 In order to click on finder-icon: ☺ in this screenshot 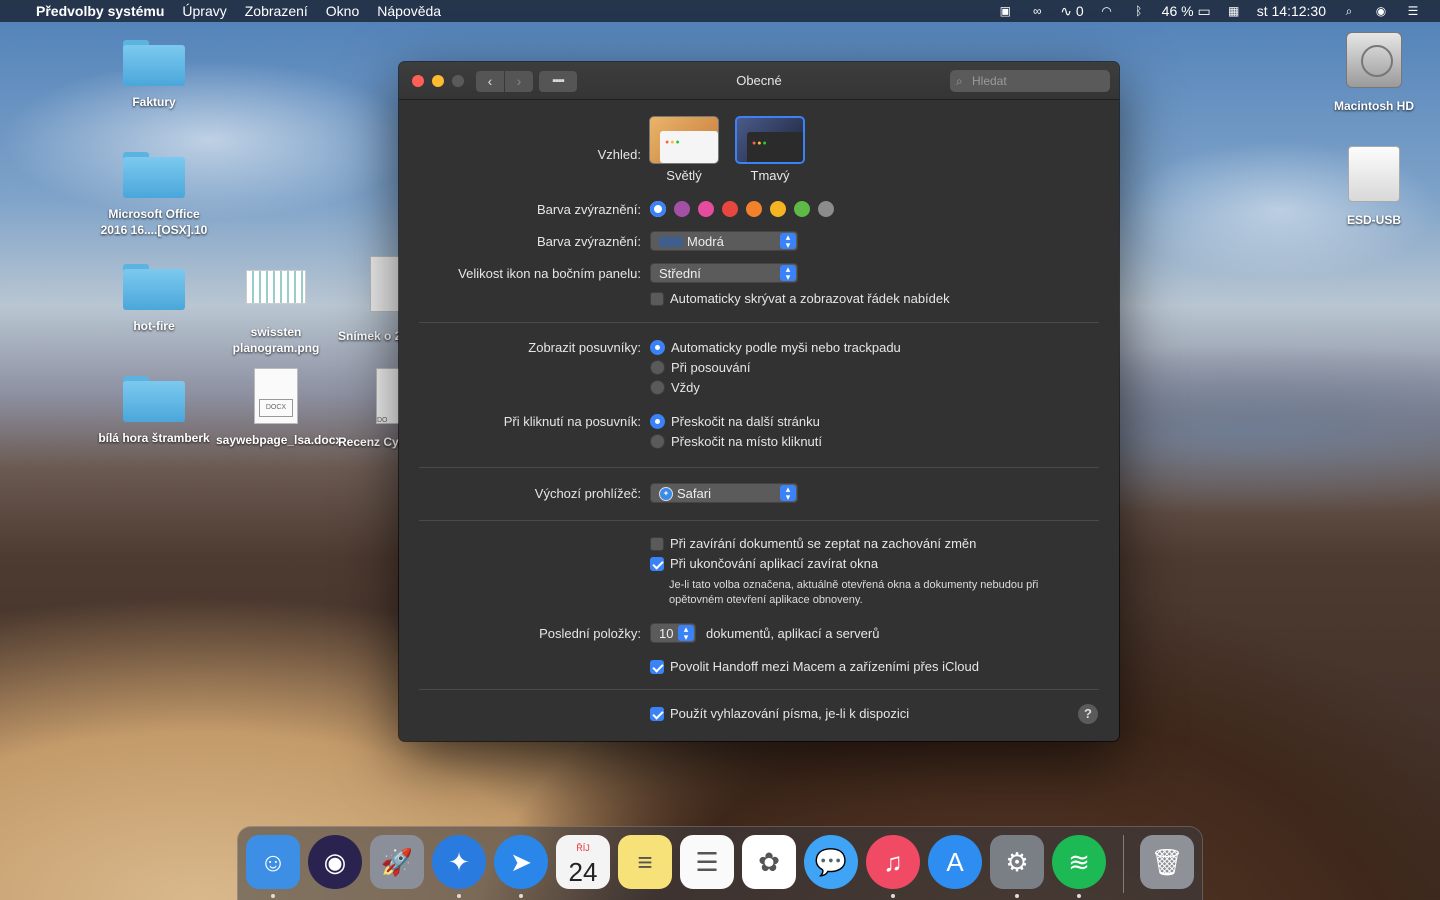, I will do `click(273, 862)`.